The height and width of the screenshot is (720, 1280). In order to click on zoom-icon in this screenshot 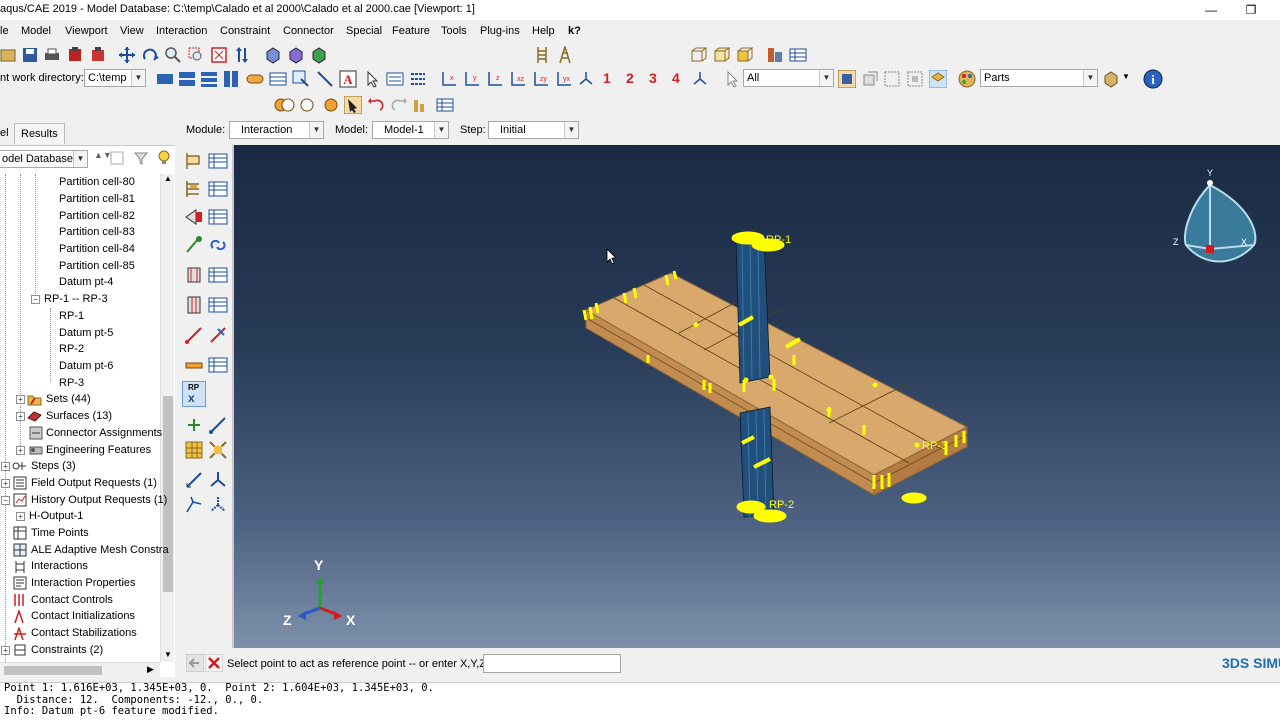, I will do `click(173, 55)`.